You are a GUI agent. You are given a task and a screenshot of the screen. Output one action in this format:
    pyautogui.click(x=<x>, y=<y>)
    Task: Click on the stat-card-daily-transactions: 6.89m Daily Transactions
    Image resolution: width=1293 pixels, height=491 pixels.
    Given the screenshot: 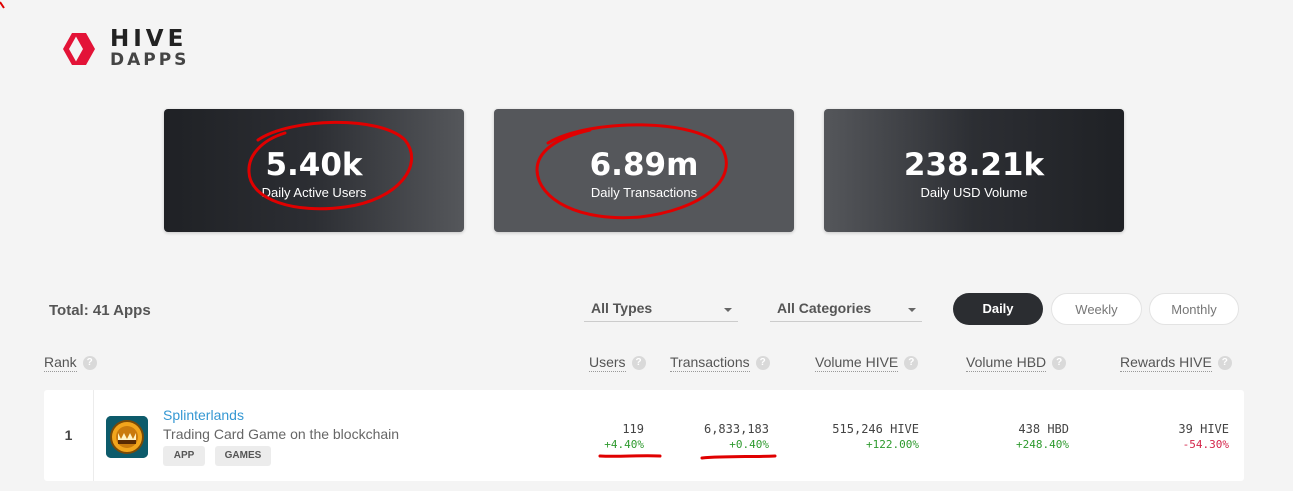 What is the action you would take?
    pyautogui.click(x=644, y=170)
    